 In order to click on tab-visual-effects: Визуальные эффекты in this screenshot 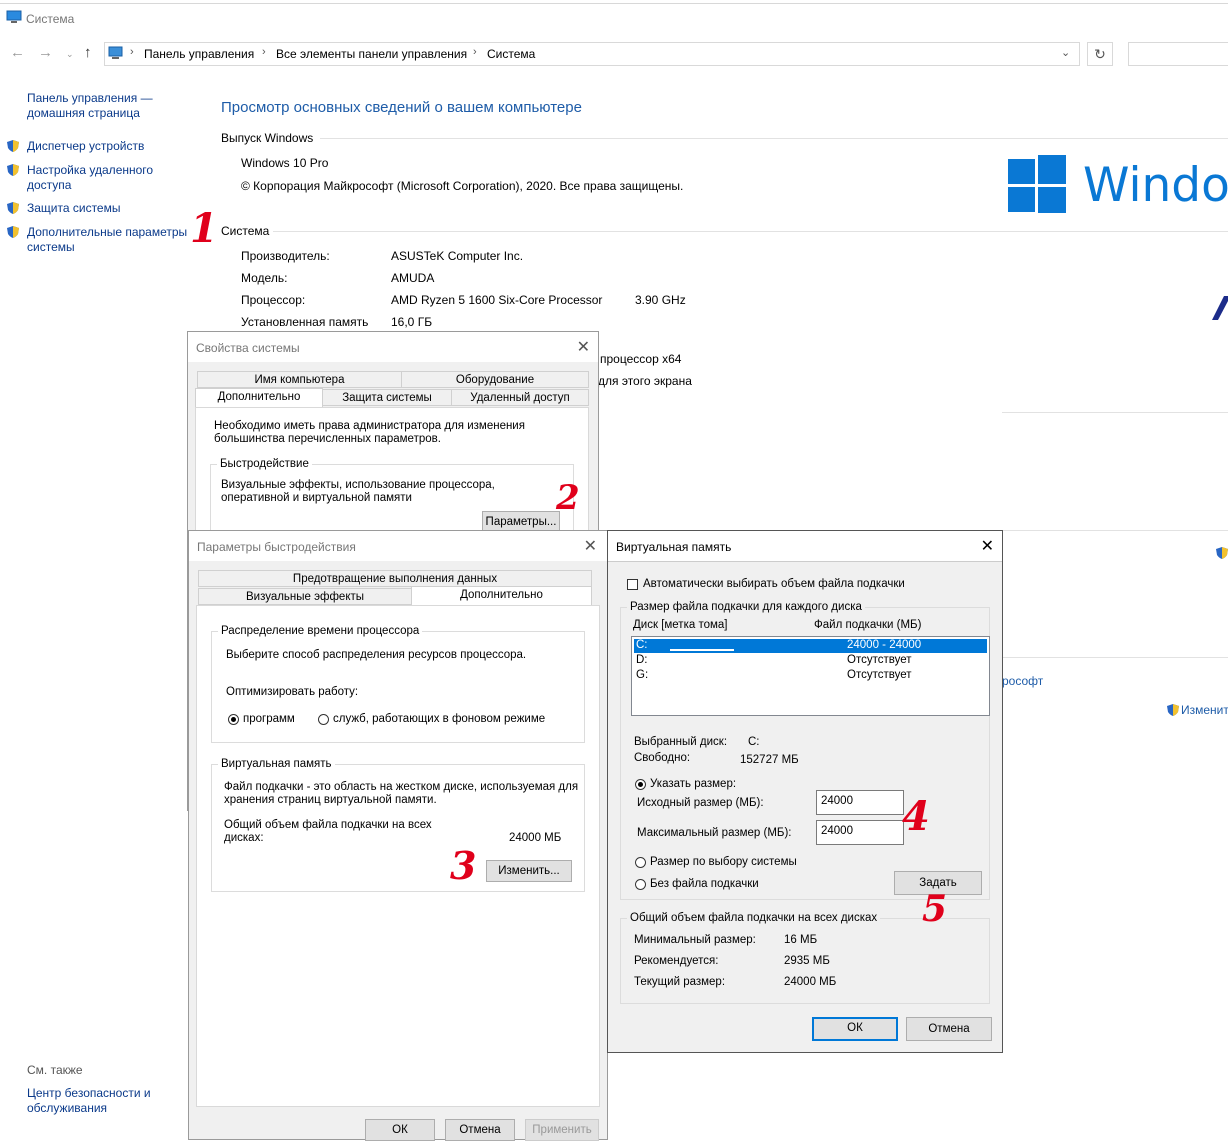, I will do `click(305, 596)`.